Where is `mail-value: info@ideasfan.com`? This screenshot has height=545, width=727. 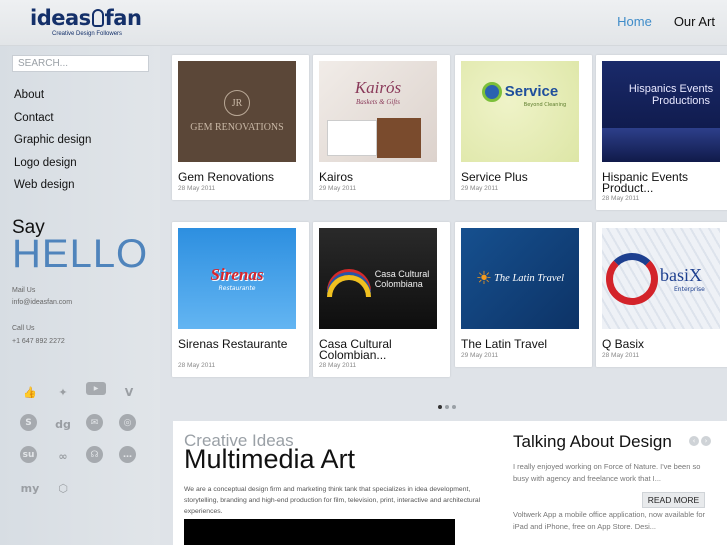
mail-value: info@ideasfan.com is located at coordinates (42, 302).